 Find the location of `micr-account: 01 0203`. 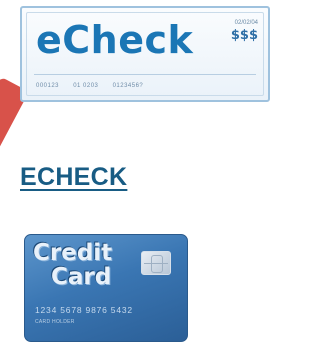

micr-account: 01 0203 is located at coordinates (86, 86).